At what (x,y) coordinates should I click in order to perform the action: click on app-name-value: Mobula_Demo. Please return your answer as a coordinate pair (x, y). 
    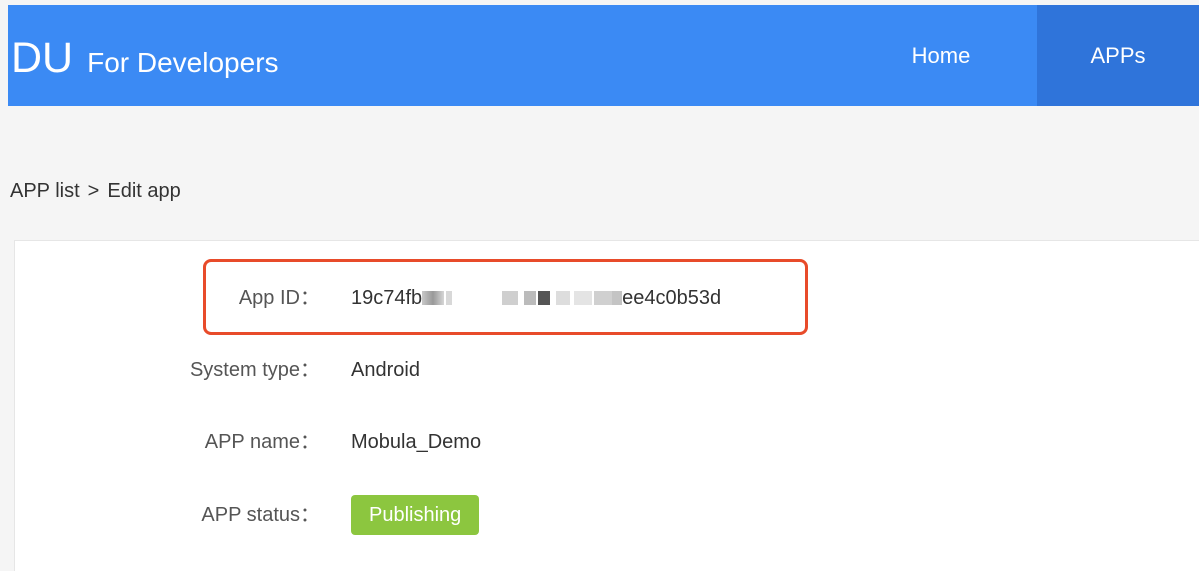
    Looking at the image, I should click on (416, 442).